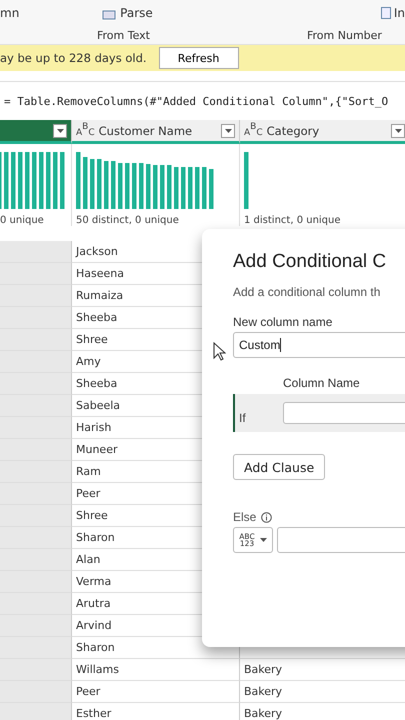  What do you see at coordinates (73, 58) in the screenshot?
I see `warning-text: ay be up to 228 days old.` at bounding box center [73, 58].